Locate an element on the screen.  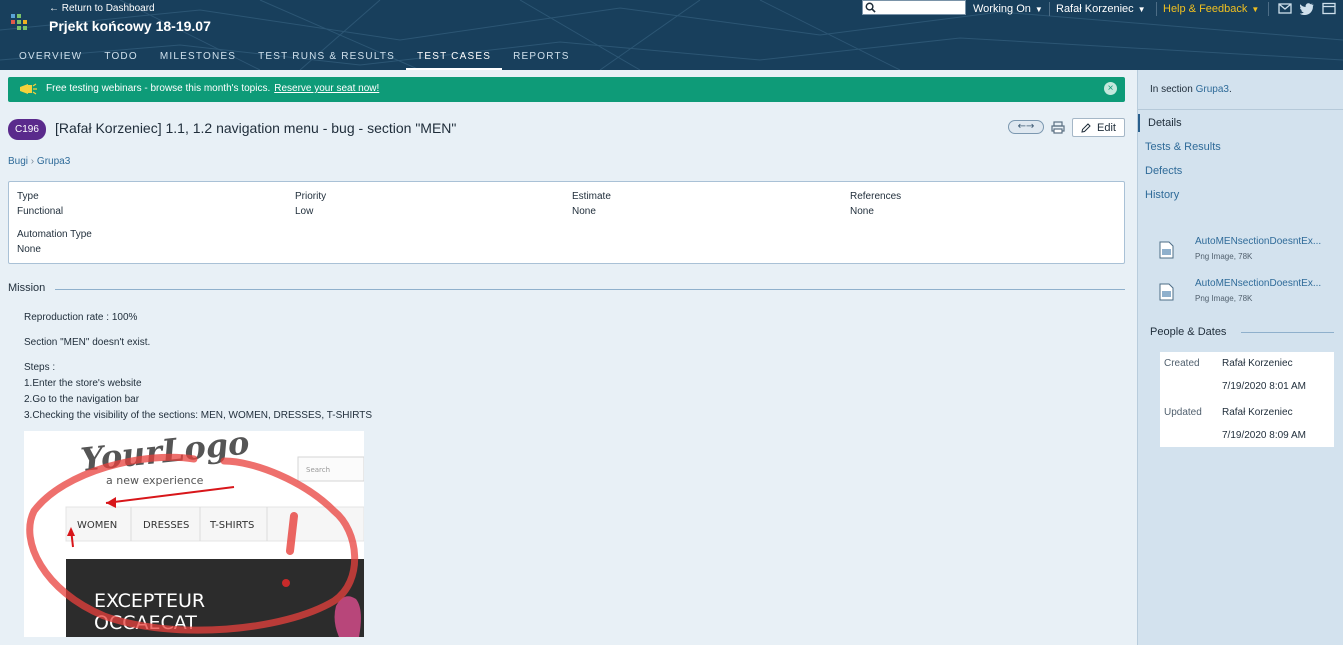
mission-line: Reproduction rate : 100% is located at coordinates (81, 317).